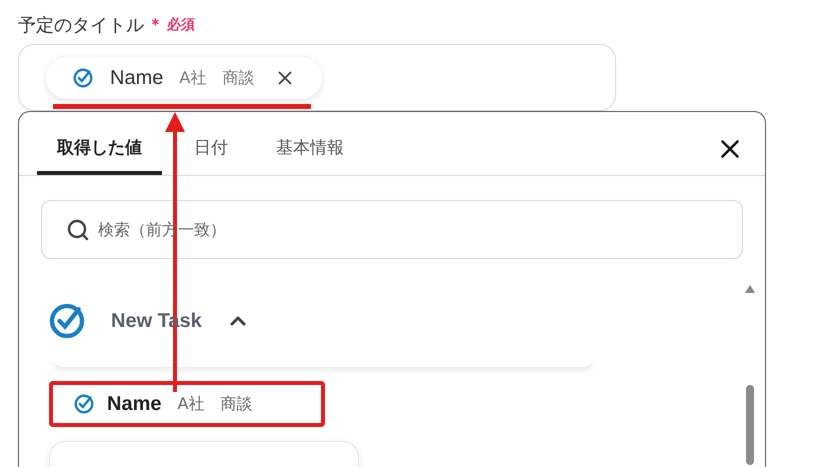 This screenshot has height=467, width=819. What do you see at coordinates (211, 151) in the screenshot?
I see `tab: 日付` at bounding box center [211, 151].